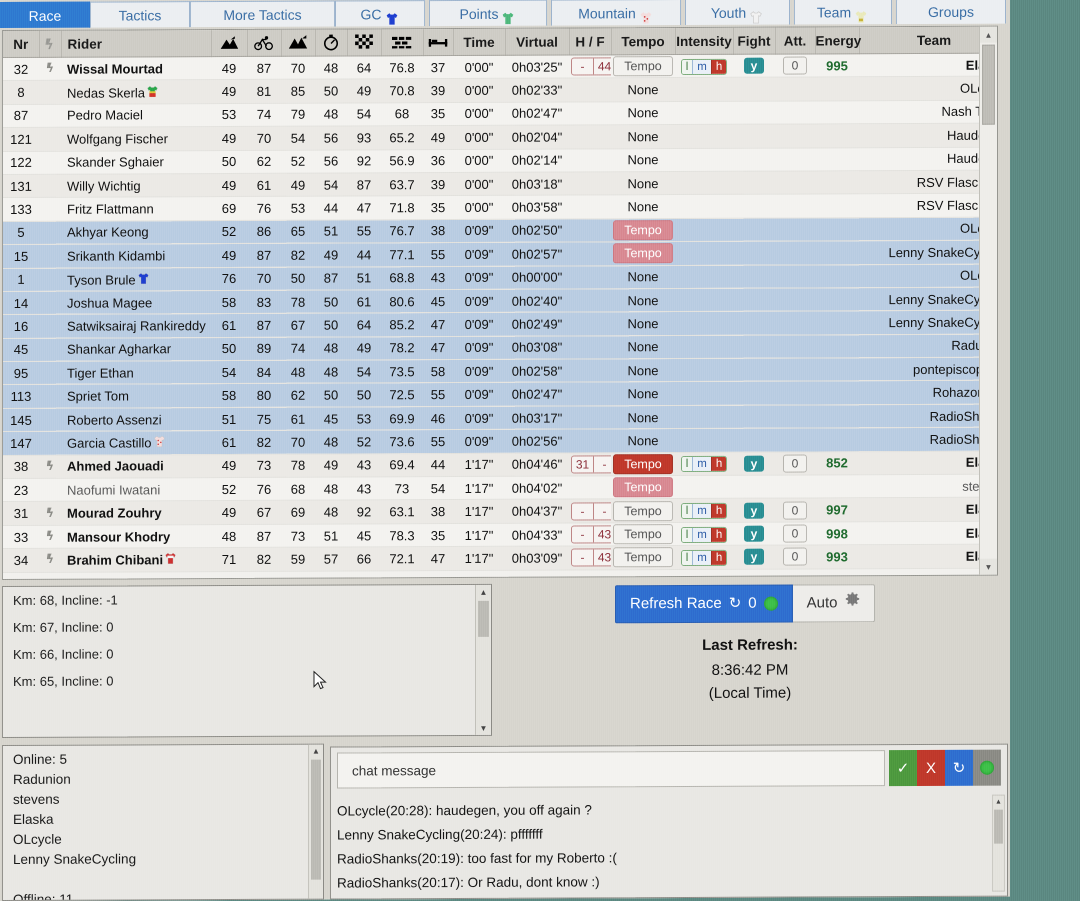 The height and width of the screenshot is (901, 1080). Describe the element at coordinates (264, 43) in the screenshot. I see `col-flat` at that location.